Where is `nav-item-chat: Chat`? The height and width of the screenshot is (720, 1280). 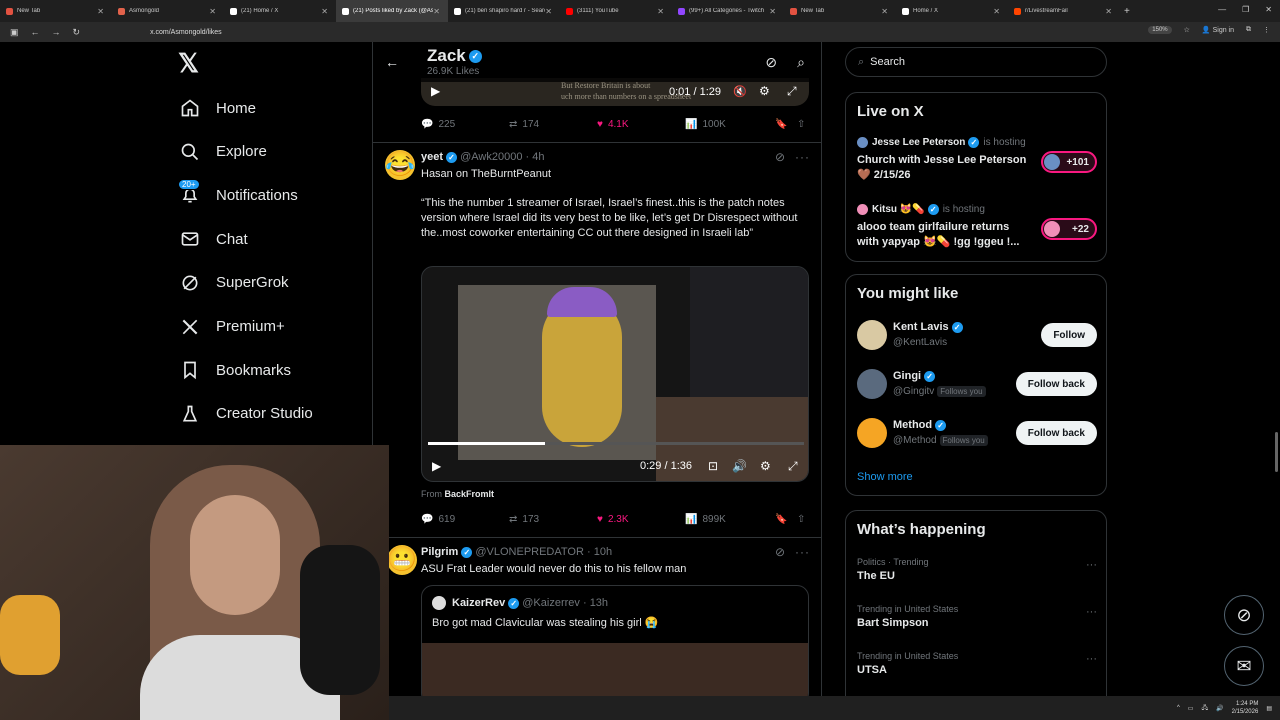 nav-item-chat: Chat is located at coordinates (213, 239).